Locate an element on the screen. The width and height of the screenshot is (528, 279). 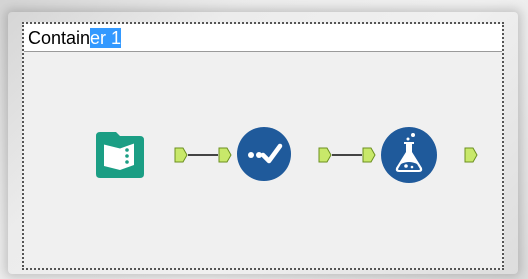
select-tool is located at coordinates (264, 154).